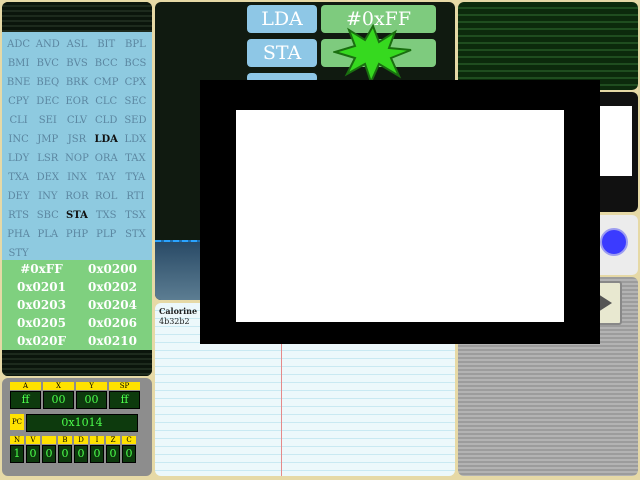  What do you see at coordinates (112, 341) in the screenshot?
I see `memory-cell: 0x0210` at bounding box center [112, 341].